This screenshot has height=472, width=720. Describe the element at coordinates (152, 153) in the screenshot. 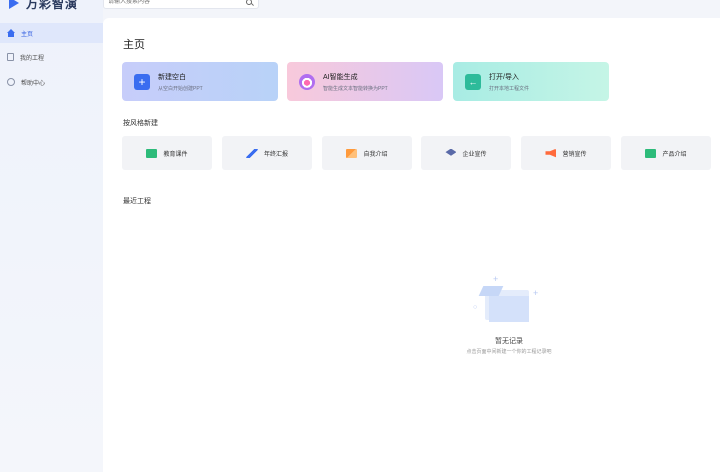

I see `education-icon` at that location.